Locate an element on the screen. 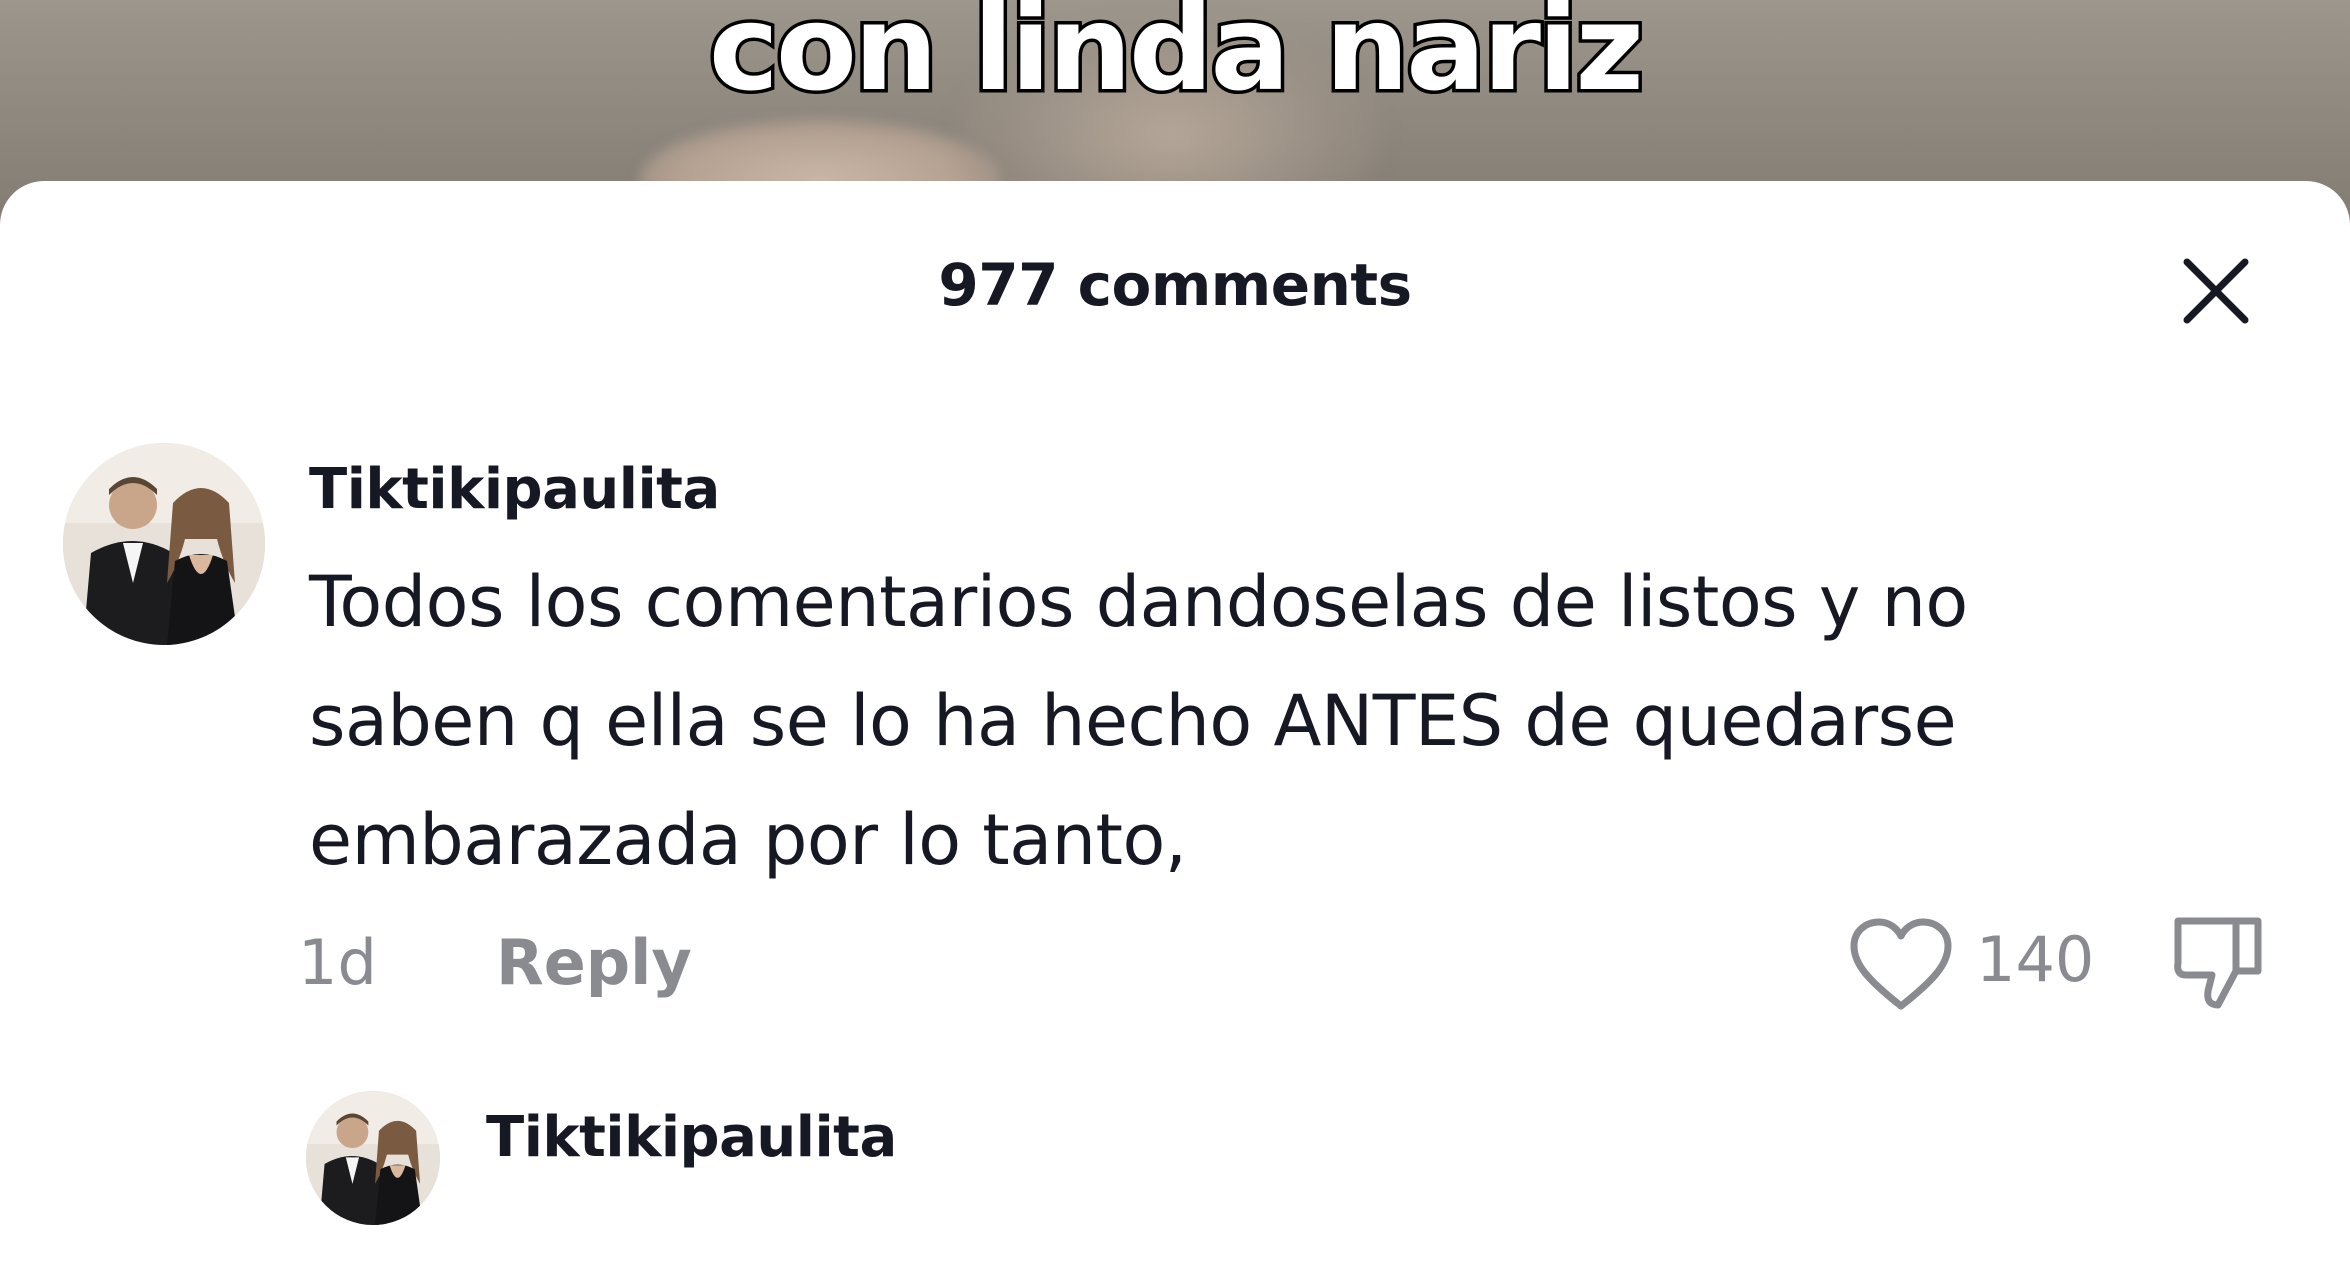 The image size is (2350, 1281). dislike-button is located at coordinates (2218, 963).